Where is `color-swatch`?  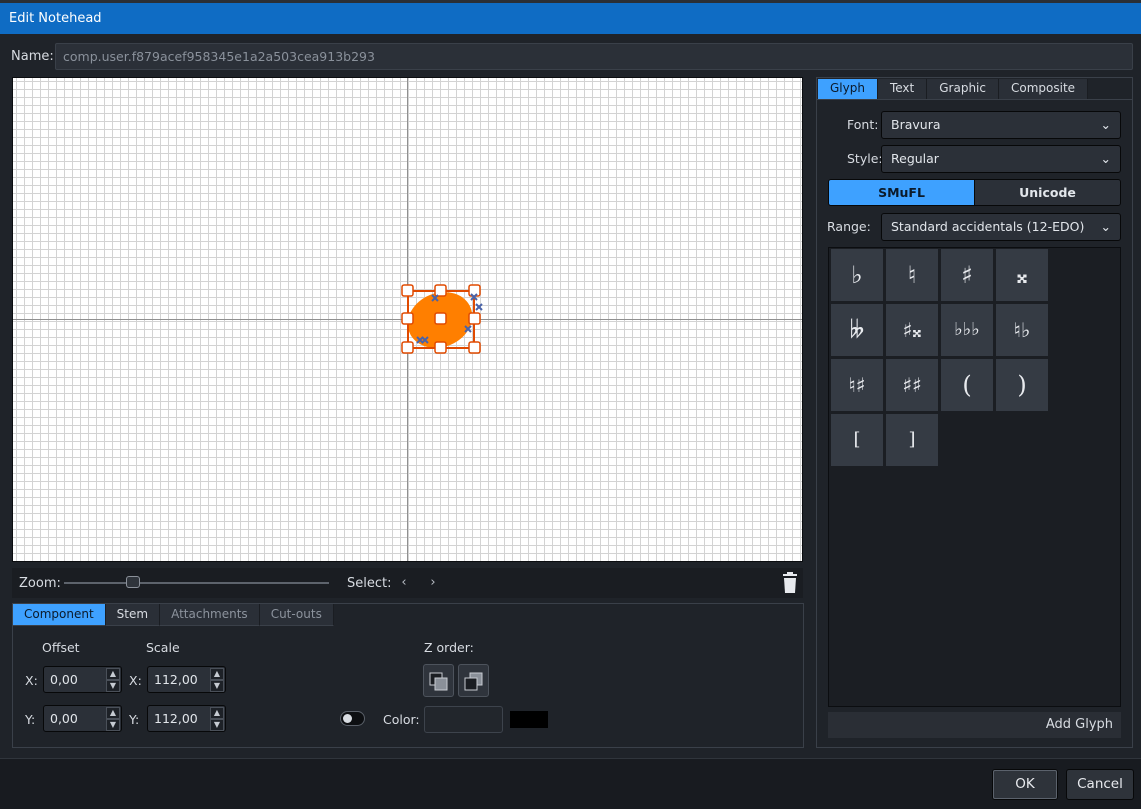
color-swatch is located at coordinates (529, 719).